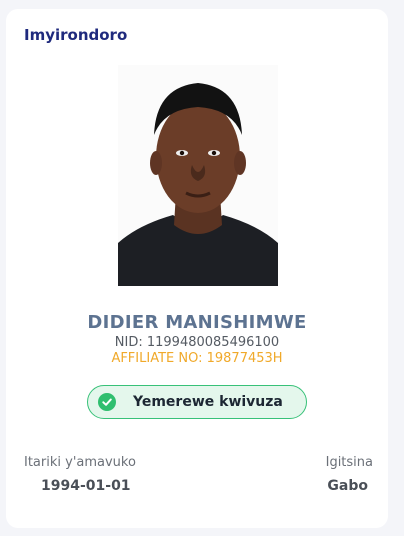 The image size is (404, 536). What do you see at coordinates (86, 486) in the screenshot?
I see `birth-date-value: 1994-01-01` at bounding box center [86, 486].